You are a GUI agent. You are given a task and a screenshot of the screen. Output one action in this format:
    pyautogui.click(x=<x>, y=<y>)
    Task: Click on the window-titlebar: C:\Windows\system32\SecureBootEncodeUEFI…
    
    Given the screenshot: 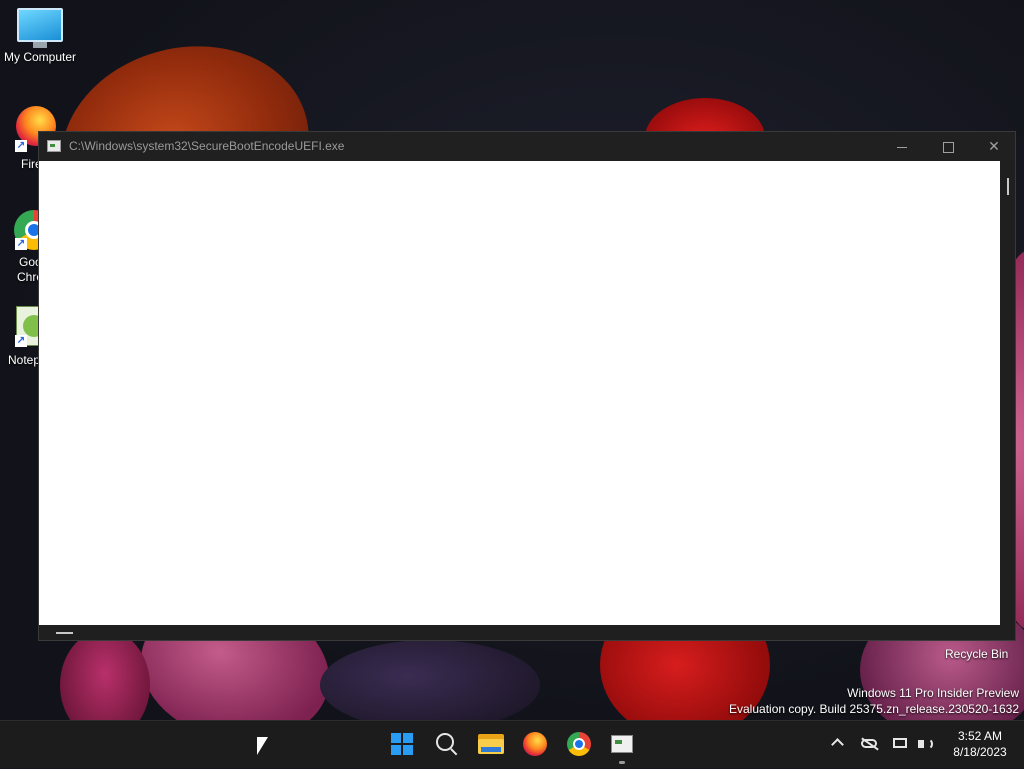 What is the action you would take?
    pyautogui.click(x=527, y=146)
    